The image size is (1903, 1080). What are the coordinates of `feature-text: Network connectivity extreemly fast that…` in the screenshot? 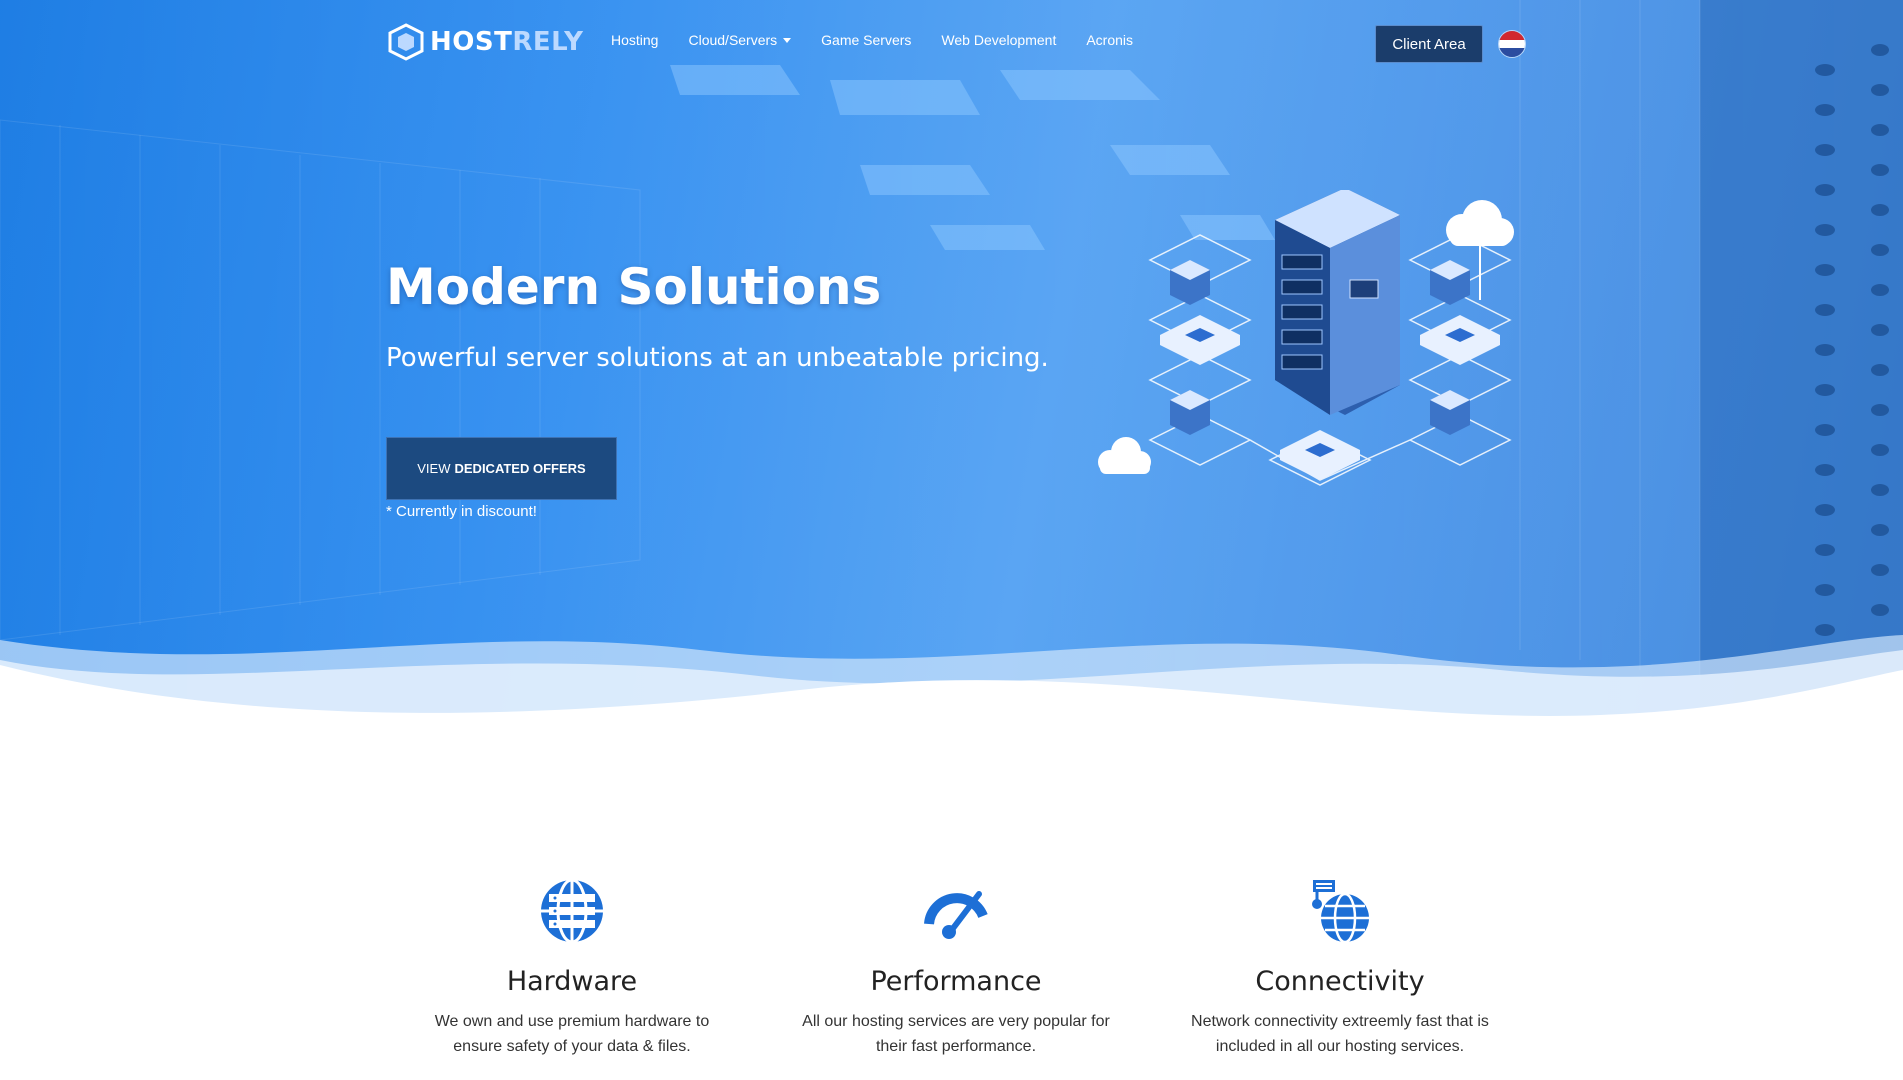 It's located at (1340, 1034).